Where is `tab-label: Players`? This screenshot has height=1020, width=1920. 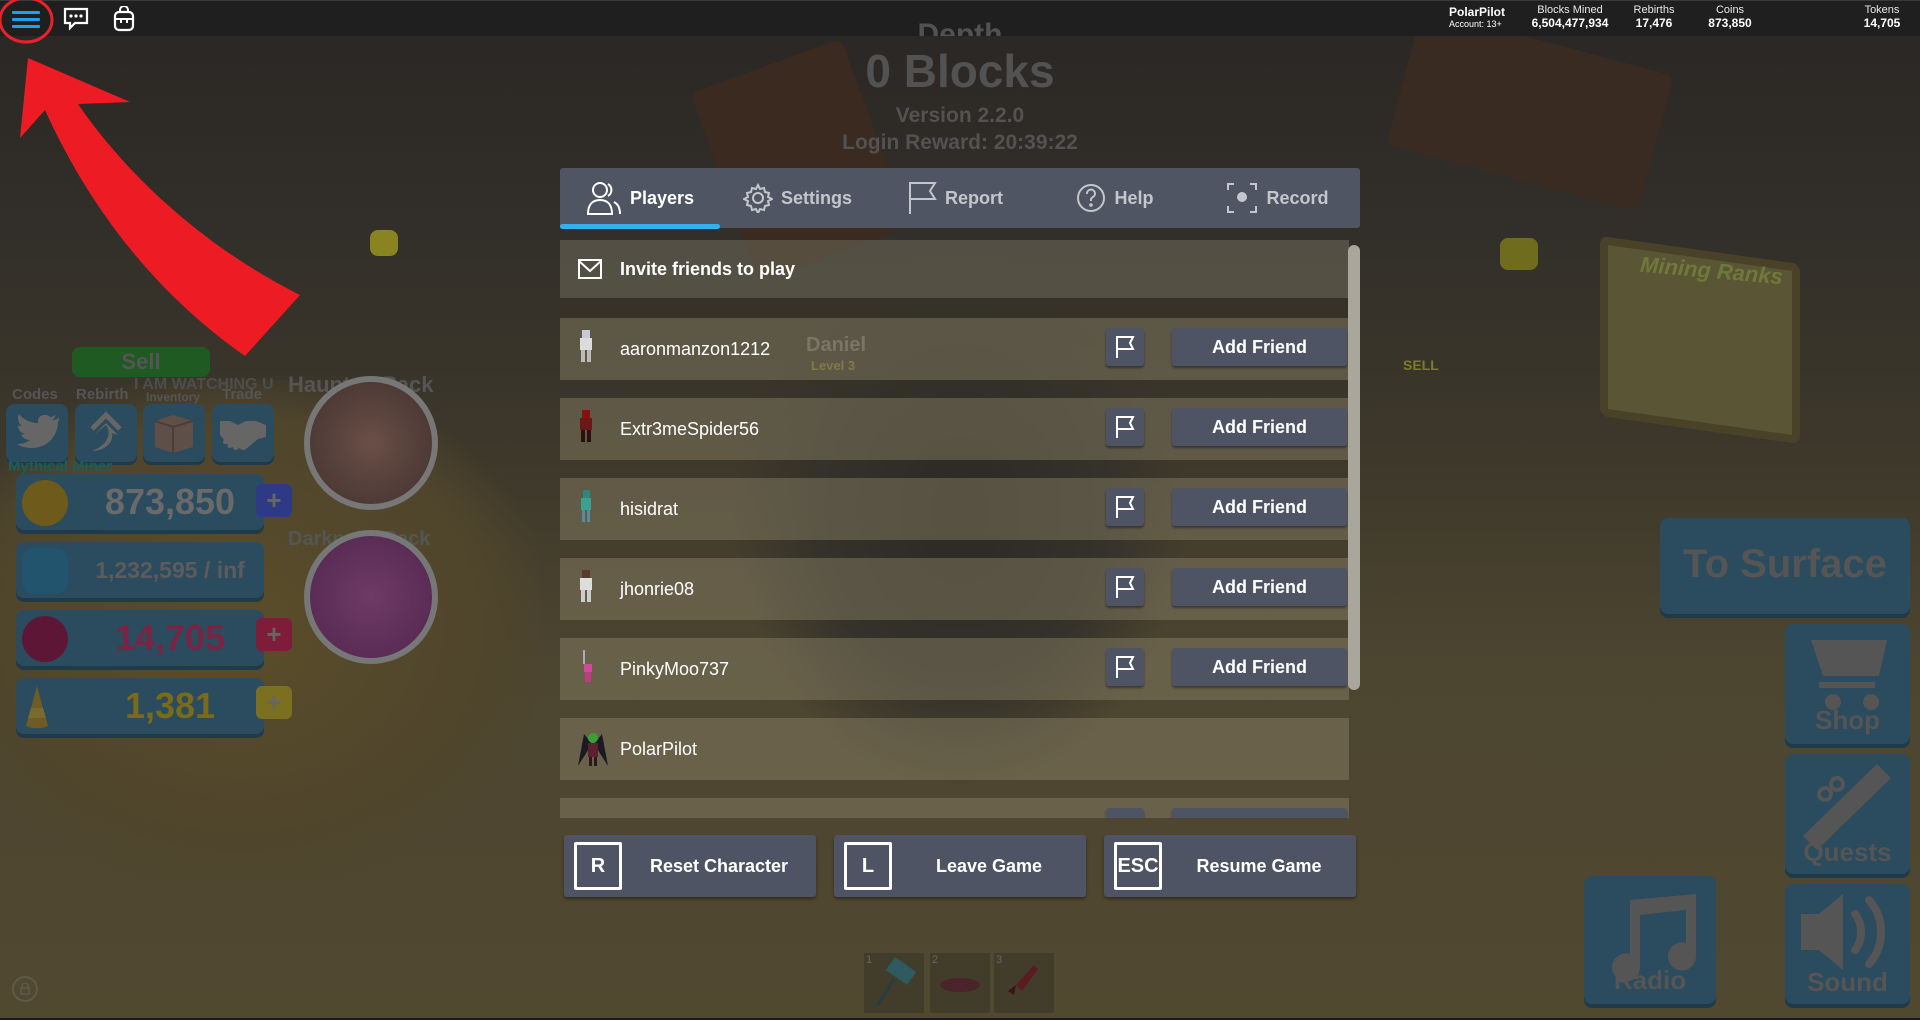
tab-label: Players is located at coordinates (662, 197).